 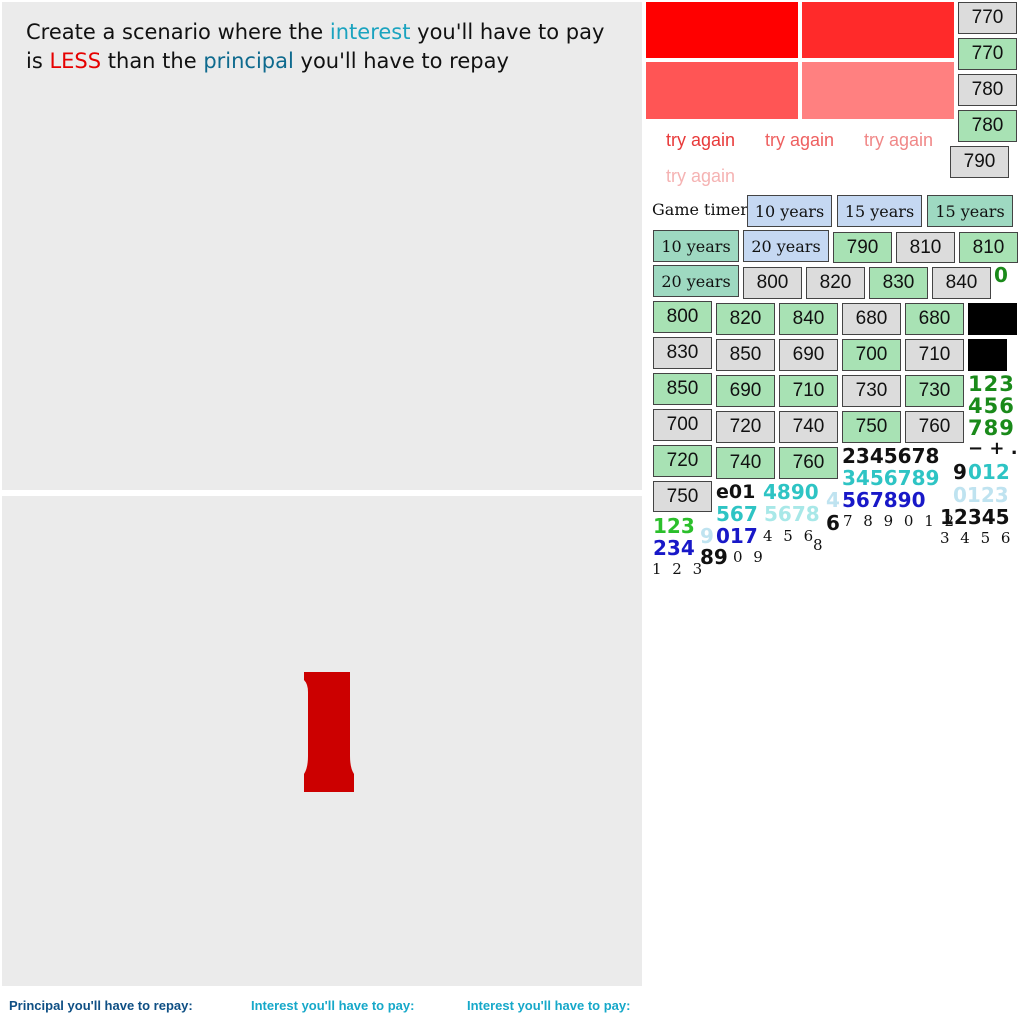 What do you see at coordinates (975, 517) in the screenshot?
I see `digit-sprite: 12345` at bounding box center [975, 517].